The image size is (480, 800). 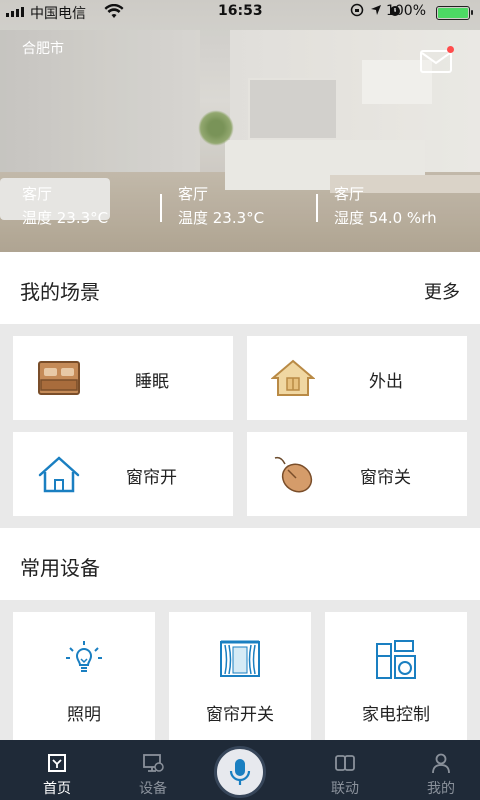 What do you see at coordinates (57, 763) in the screenshot?
I see `home-tab-icon` at bounding box center [57, 763].